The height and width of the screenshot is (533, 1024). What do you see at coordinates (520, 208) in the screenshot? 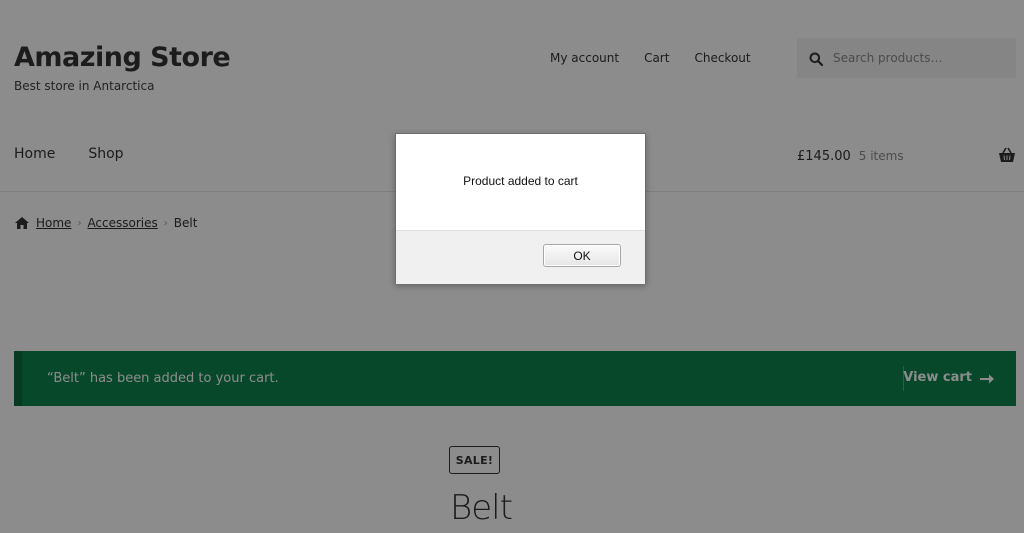
I see `alert-dialog: Product added to cart OK` at bounding box center [520, 208].